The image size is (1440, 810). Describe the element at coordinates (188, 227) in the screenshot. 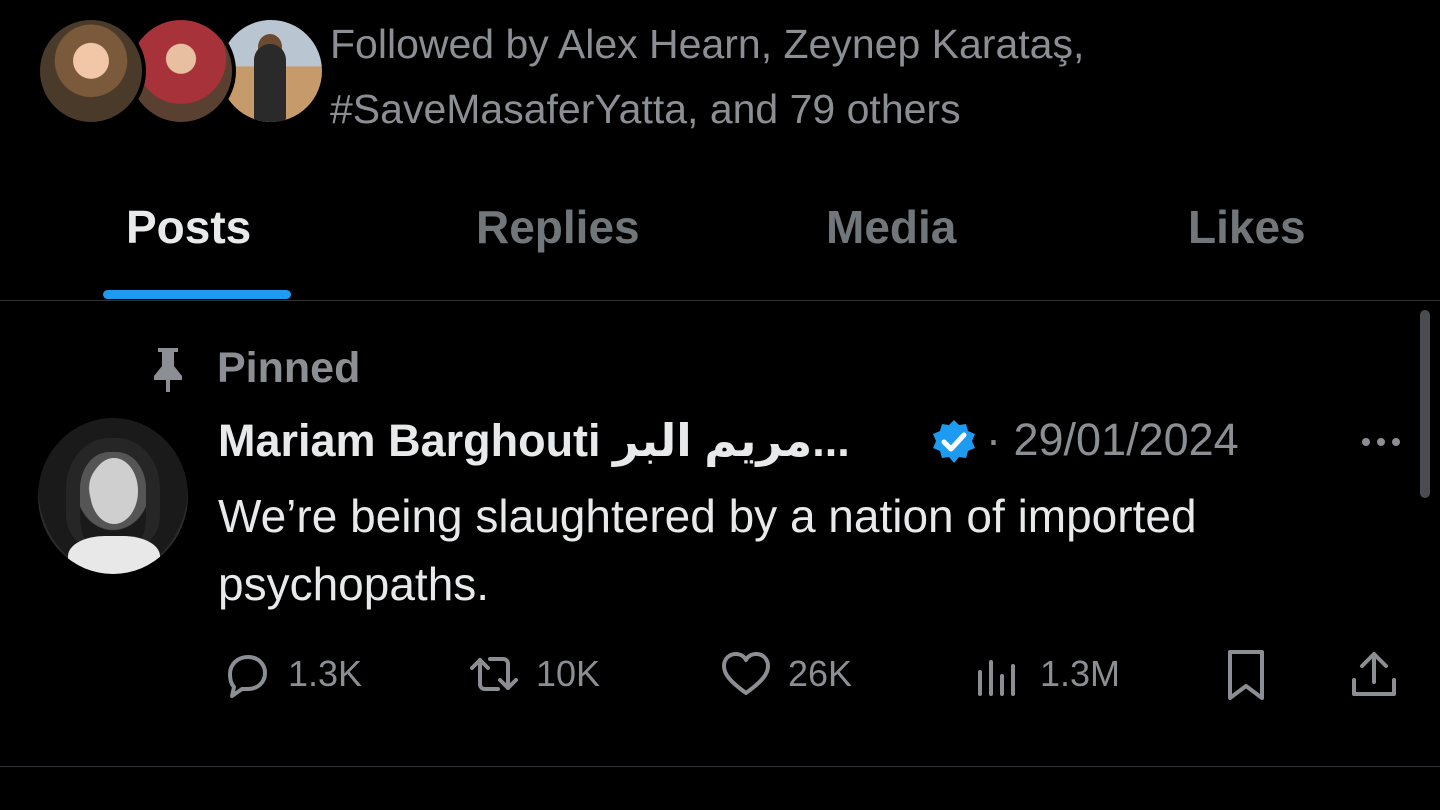

I see `tab-posts: Posts` at that location.